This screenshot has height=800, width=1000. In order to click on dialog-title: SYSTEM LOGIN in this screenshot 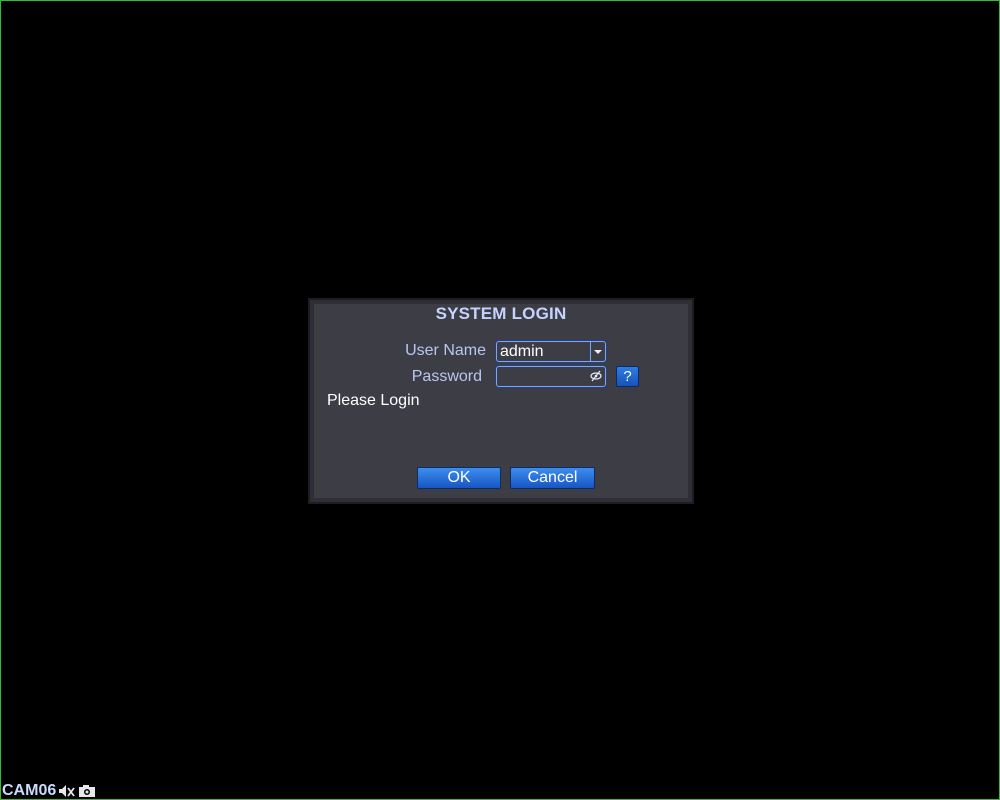, I will do `click(501, 313)`.